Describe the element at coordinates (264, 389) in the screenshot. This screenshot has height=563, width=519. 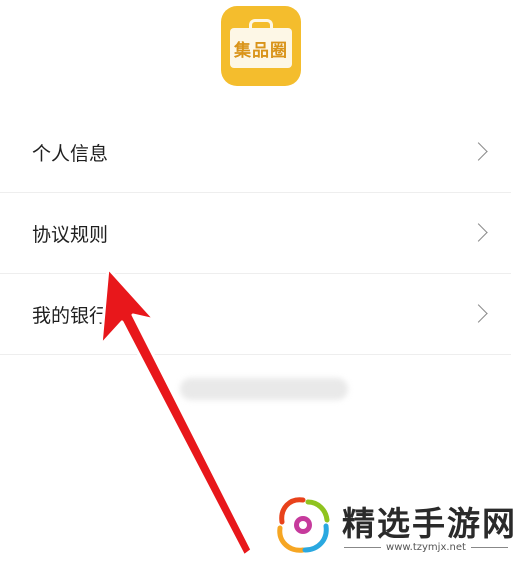
I see `blurred-content` at that location.